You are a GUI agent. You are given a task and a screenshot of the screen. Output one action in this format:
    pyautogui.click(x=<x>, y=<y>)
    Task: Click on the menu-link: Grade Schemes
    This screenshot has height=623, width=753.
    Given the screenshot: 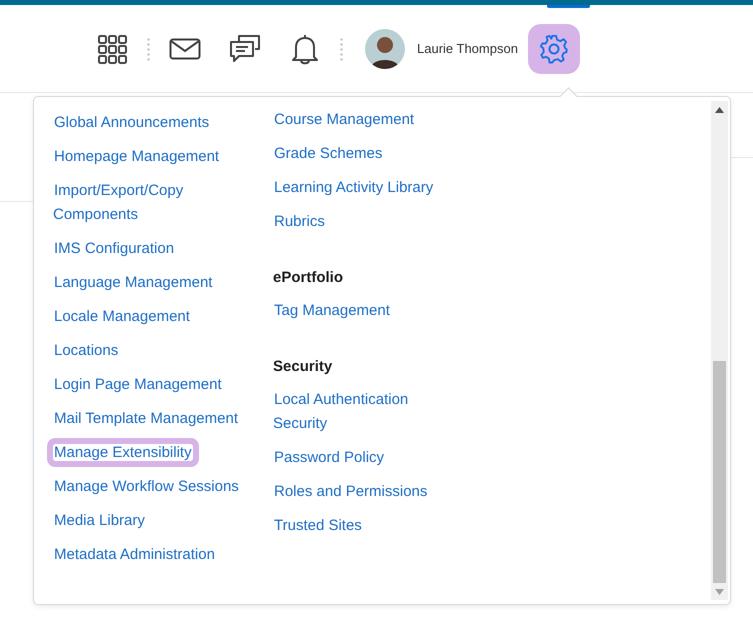 What is the action you would take?
    pyautogui.click(x=360, y=154)
    